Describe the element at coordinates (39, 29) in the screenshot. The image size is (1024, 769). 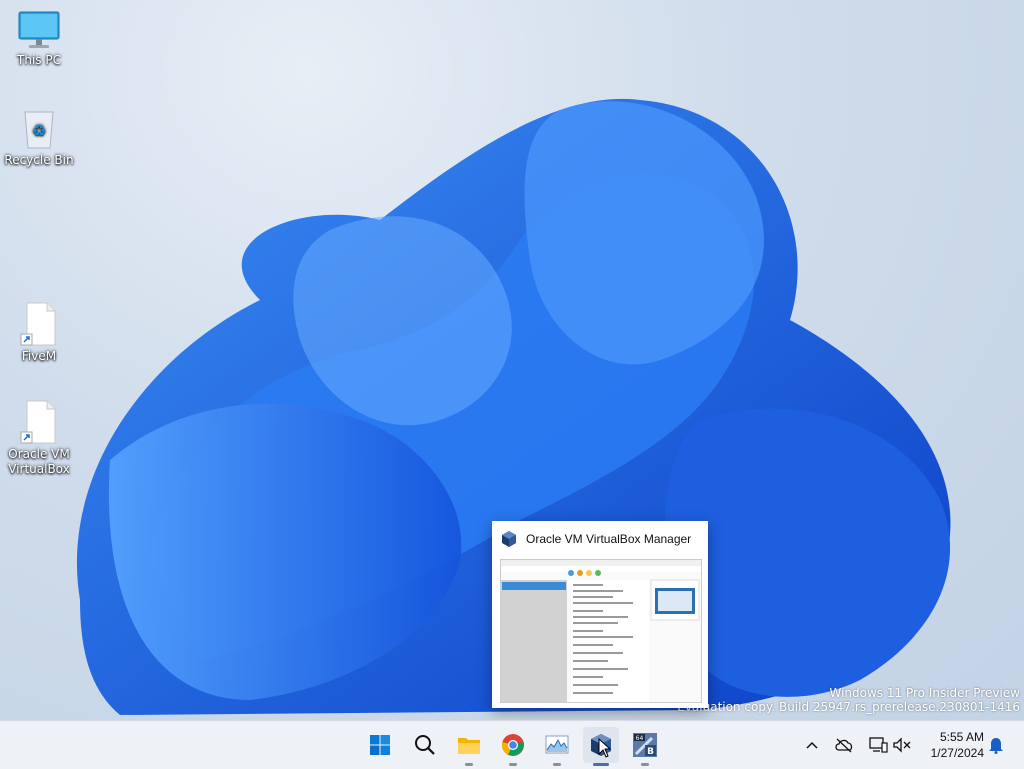
I see `monitor-icon` at that location.